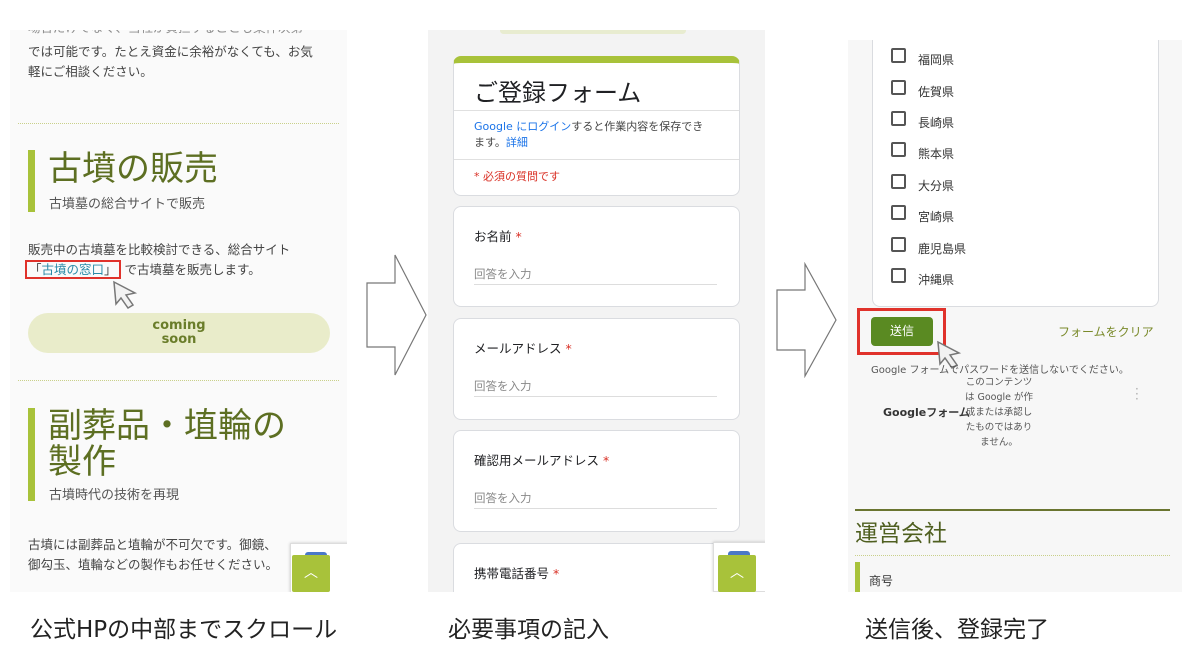 Image resolution: width=1200 pixels, height=659 pixels. What do you see at coordinates (558, 93) in the screenshot?
I see `form-title: ご登録フォーム` at bounding box center [558, 93].